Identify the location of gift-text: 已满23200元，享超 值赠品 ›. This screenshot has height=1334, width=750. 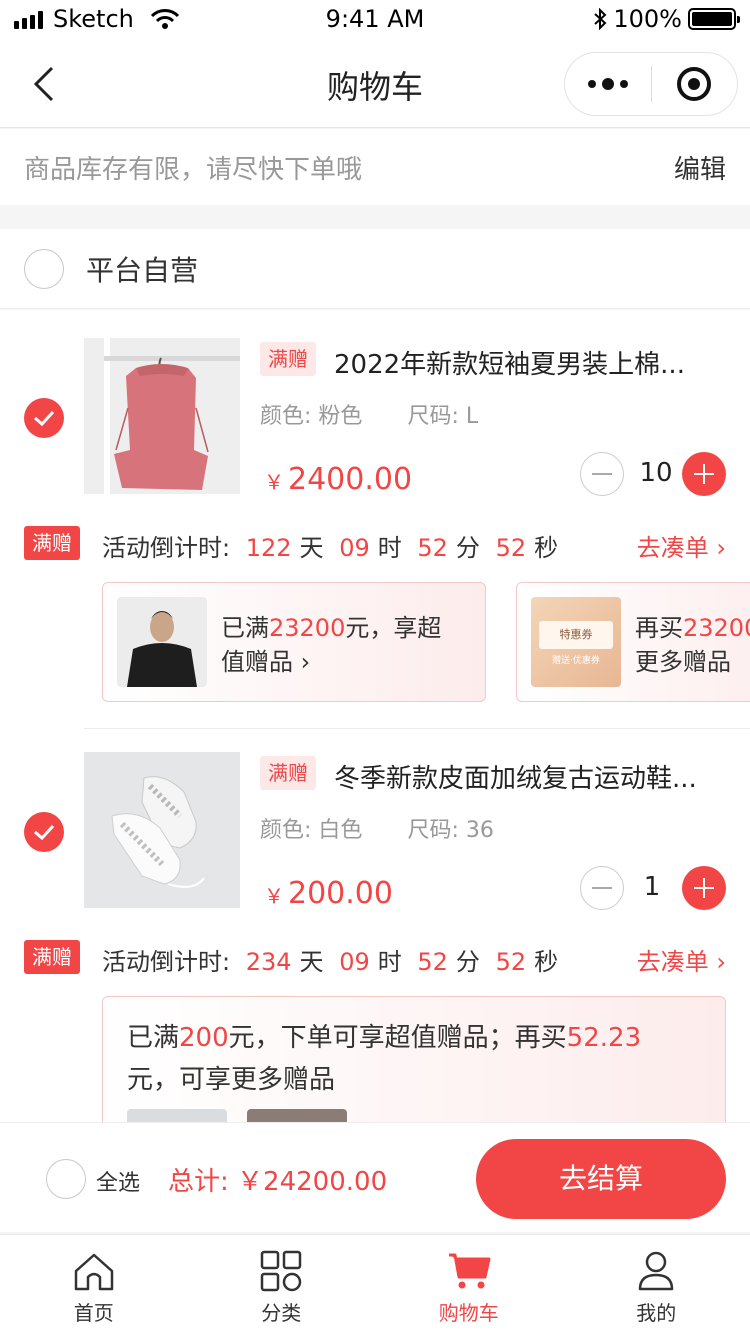
(331, 645).